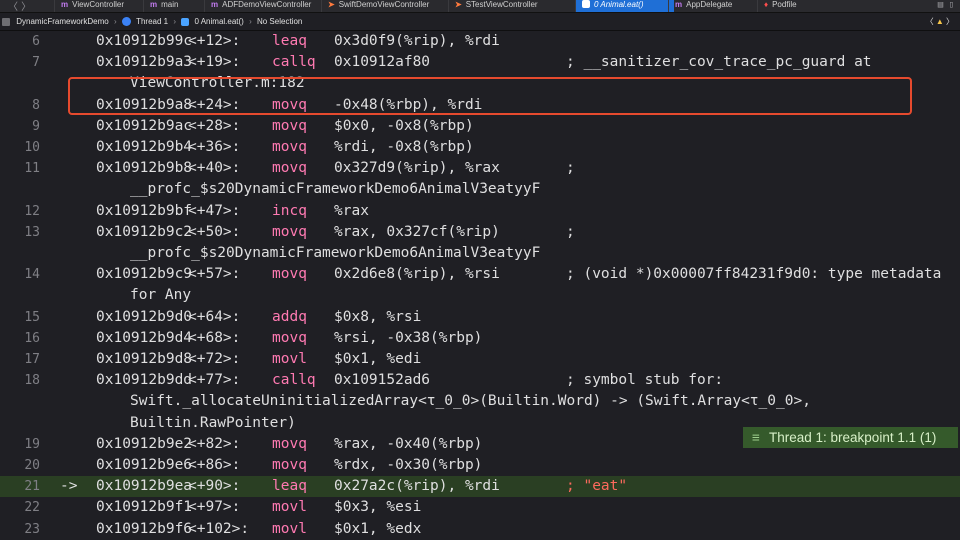 This screenshot has height=540, width=960. Describe the element at coordinates (795, 6) in the screenshot. I see `tab-podfile: ♦ Podfile` at that location.